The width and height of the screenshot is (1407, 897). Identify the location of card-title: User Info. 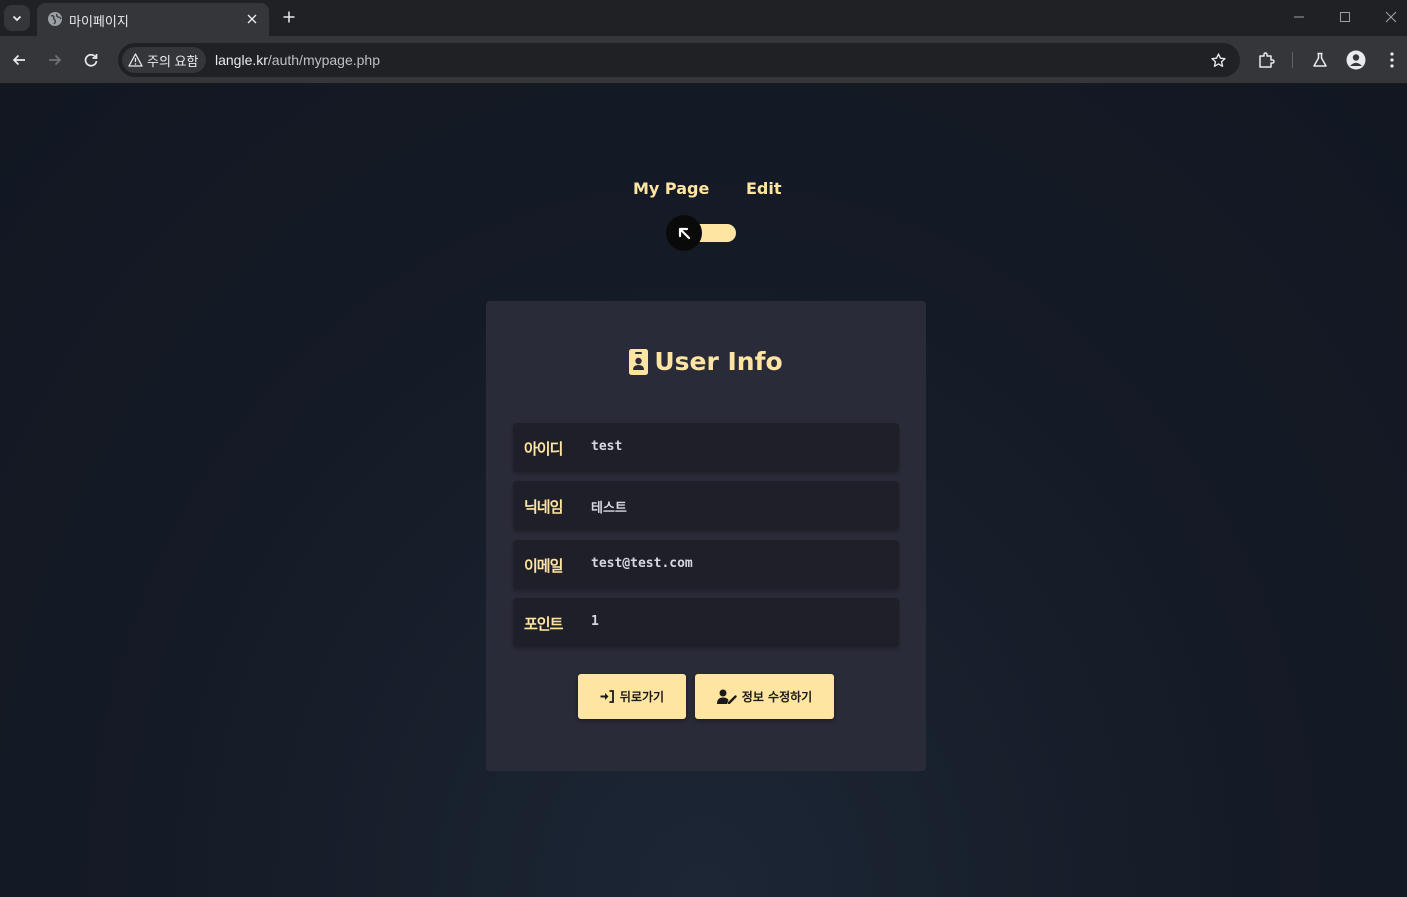
(706, 361).